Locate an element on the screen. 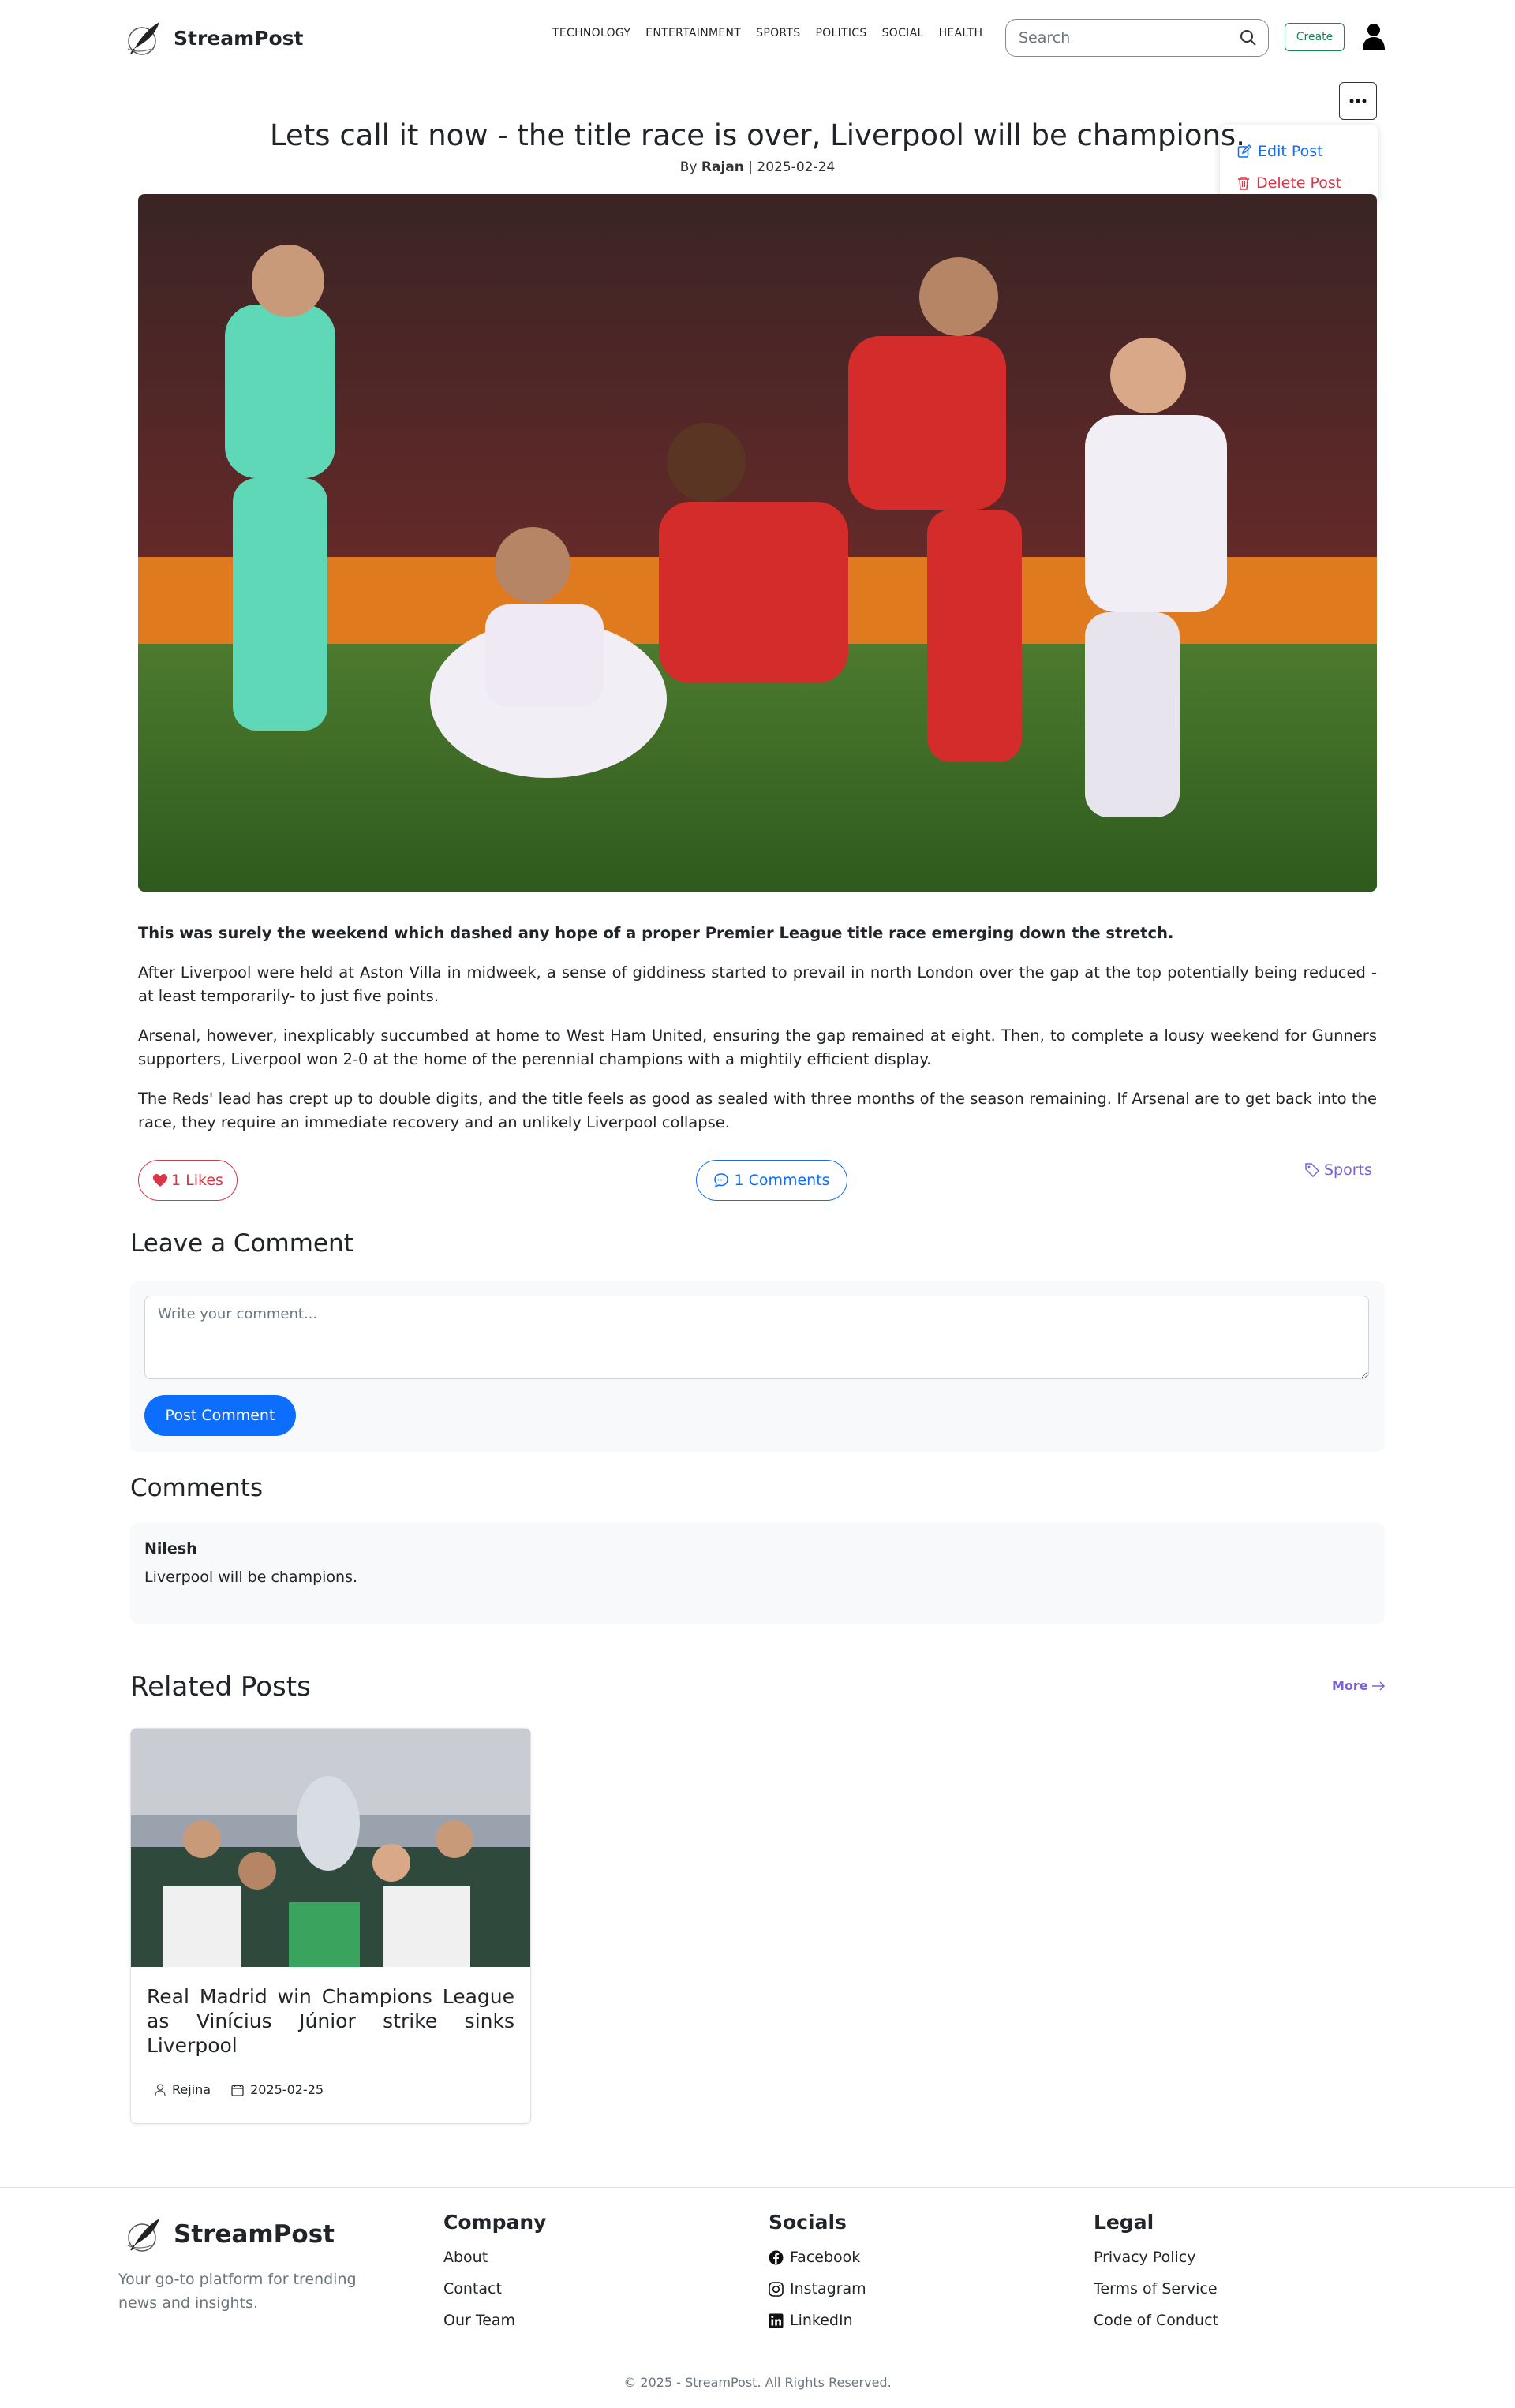 This screenshot has width=1515, height=2408. footer-brand-name: StreamPost is located at coordinates (254, 2235).